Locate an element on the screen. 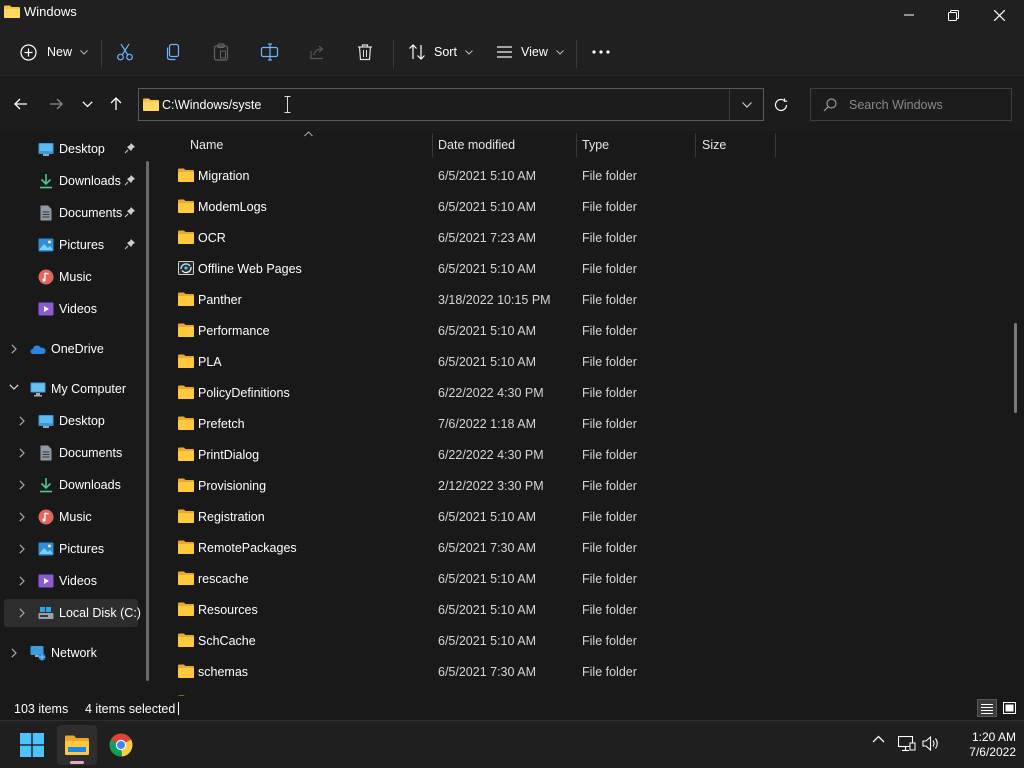 The image size is (1024, 768). nav-item-documents: Documents is located at coordinates (70, 213).